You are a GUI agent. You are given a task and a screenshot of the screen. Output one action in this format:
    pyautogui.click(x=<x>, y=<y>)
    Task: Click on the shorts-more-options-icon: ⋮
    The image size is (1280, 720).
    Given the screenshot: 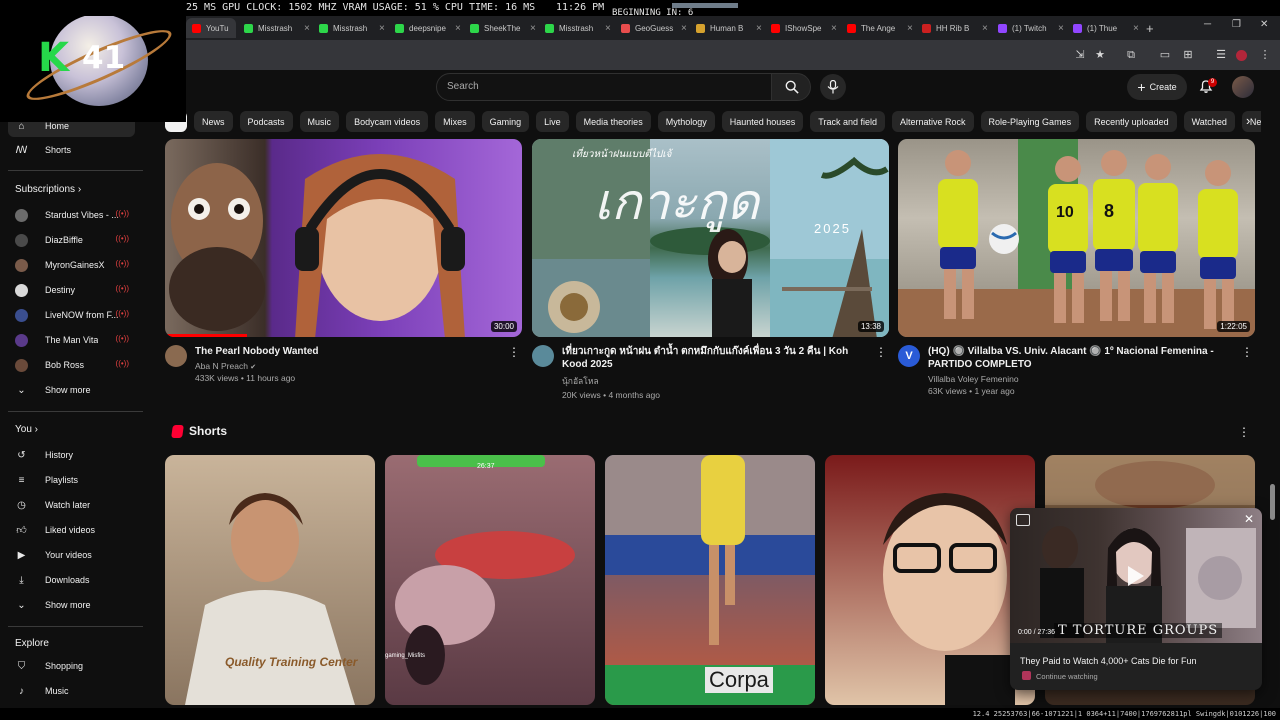 What is the action you would take?
    pyautogui.click(x=1244, y=432)
    